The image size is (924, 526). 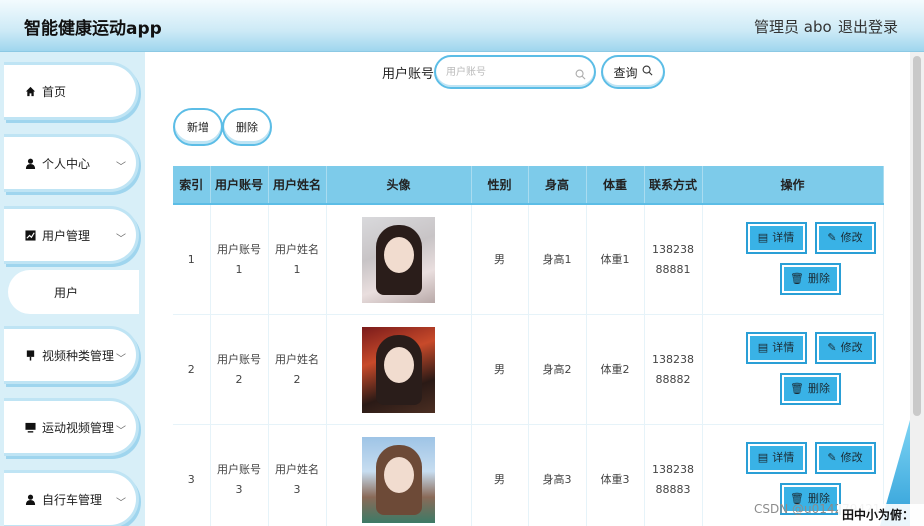 I want to click on column-header: 头像, so click(x=399, y=185).